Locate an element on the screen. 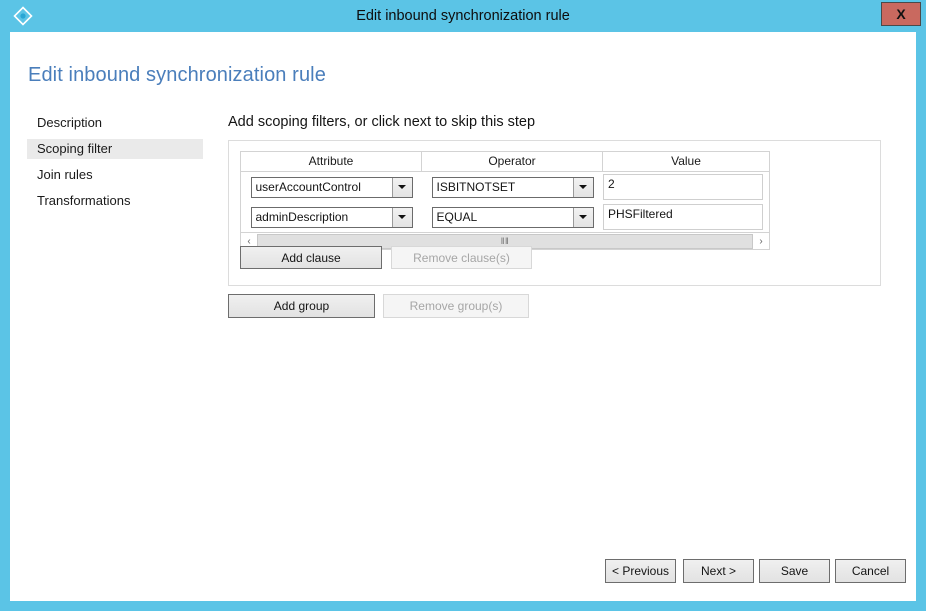 The height and width of the screenshot is (611, 926). close-icon: X is located at coordinates (901, 14).